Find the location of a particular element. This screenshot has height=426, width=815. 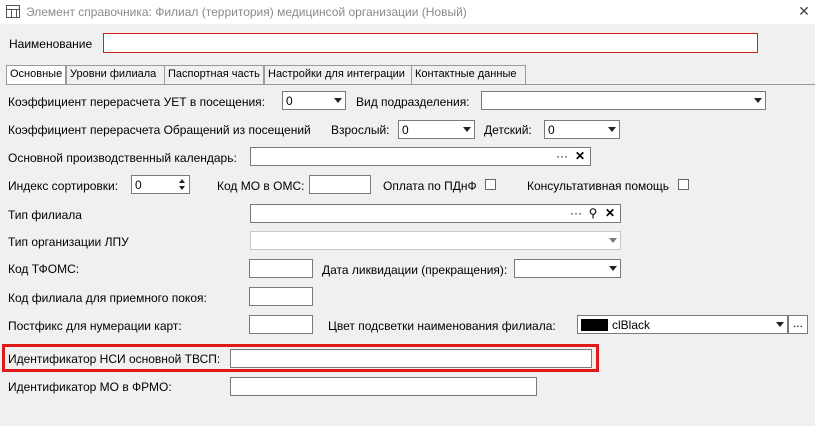

search-icon: ⚲ is located at coordinates (593, 213).